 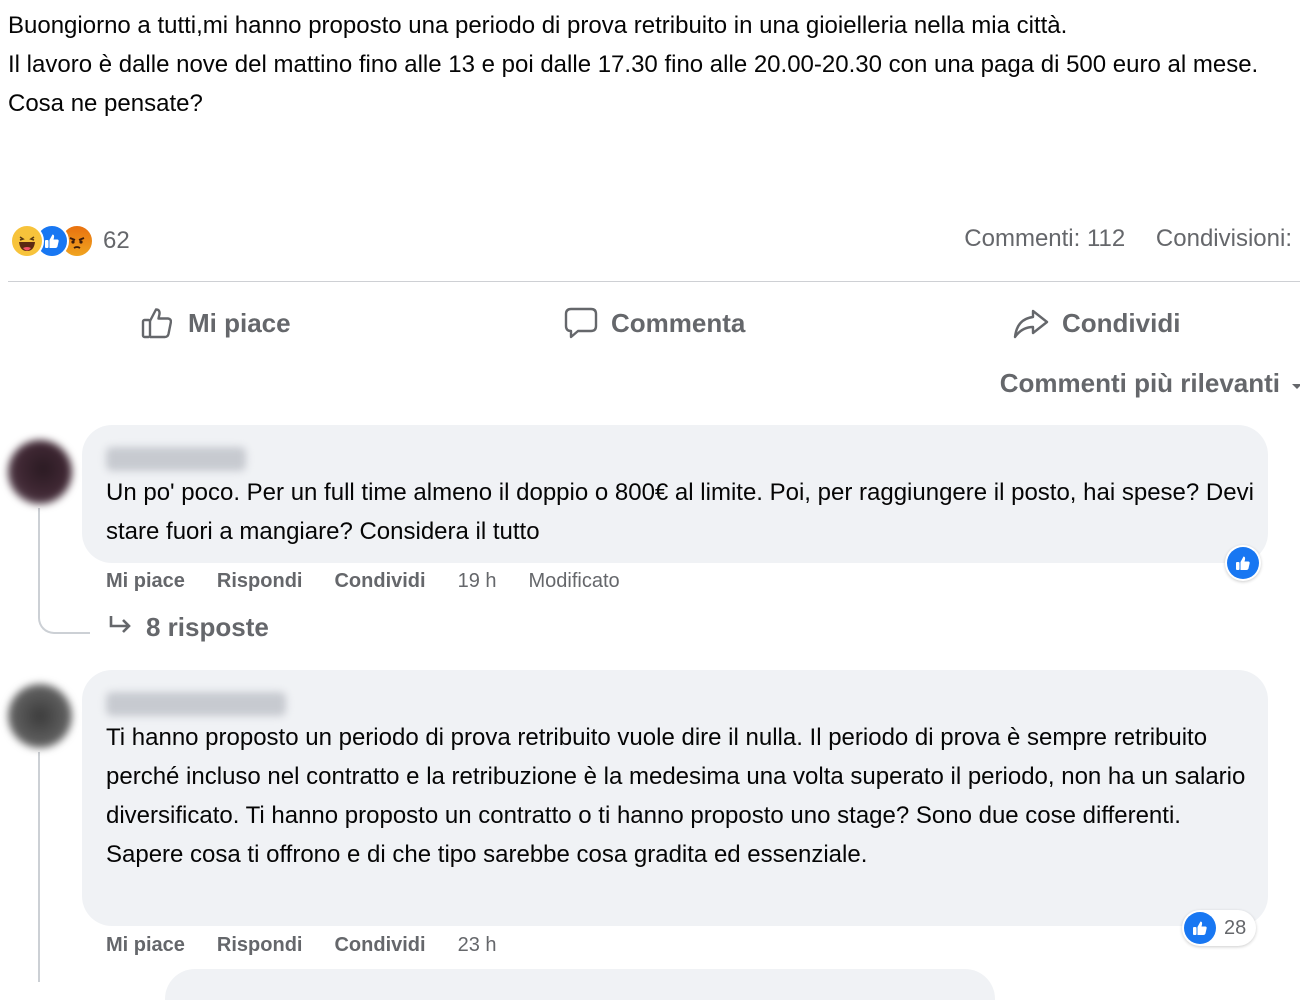 I want to click on share-arrow-icon, so click(x=1031, y=323).